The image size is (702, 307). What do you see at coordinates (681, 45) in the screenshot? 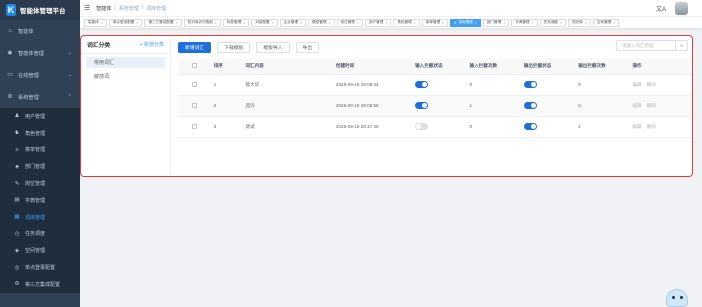
I see `search-icon: ⌕` at bounding box center [681, 45].